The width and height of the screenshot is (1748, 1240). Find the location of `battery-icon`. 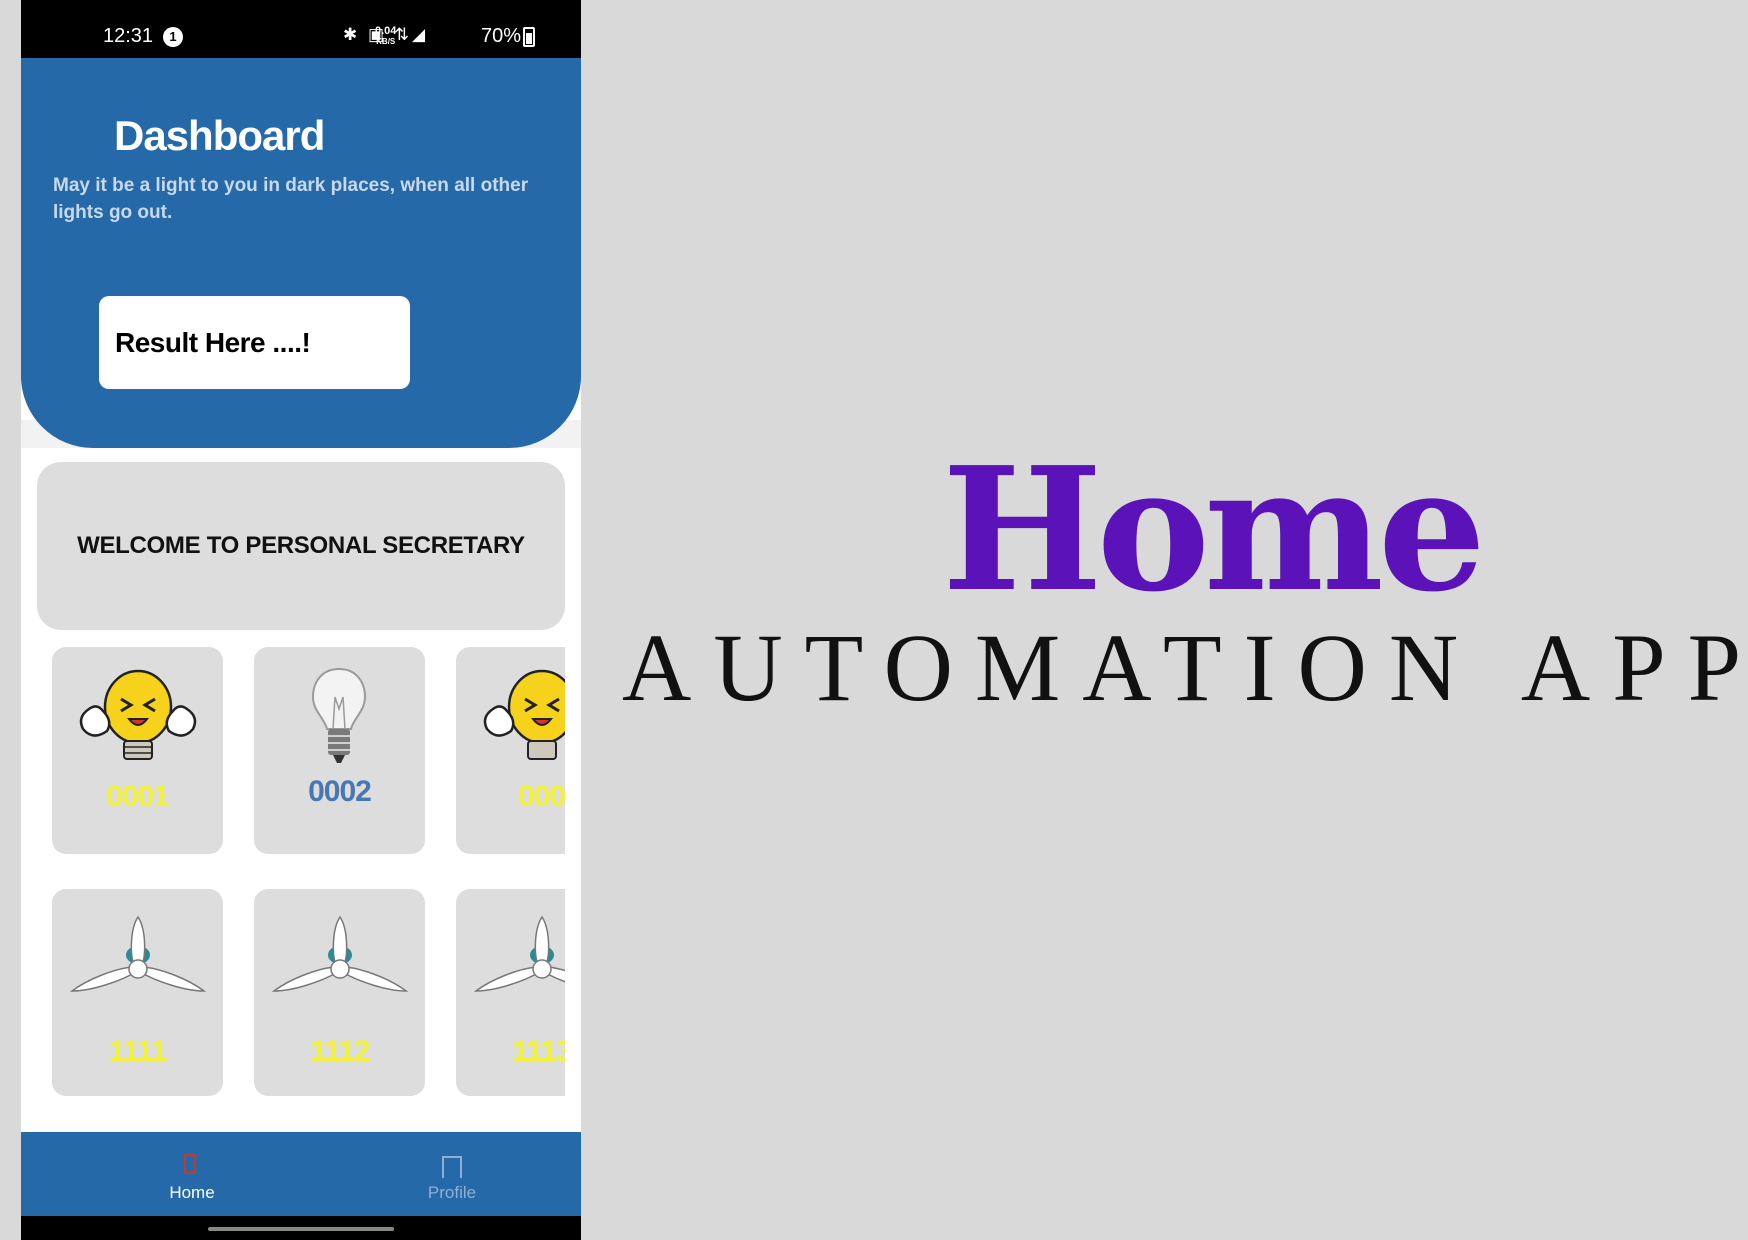

battery-icon is located at coordinates (529, 37).